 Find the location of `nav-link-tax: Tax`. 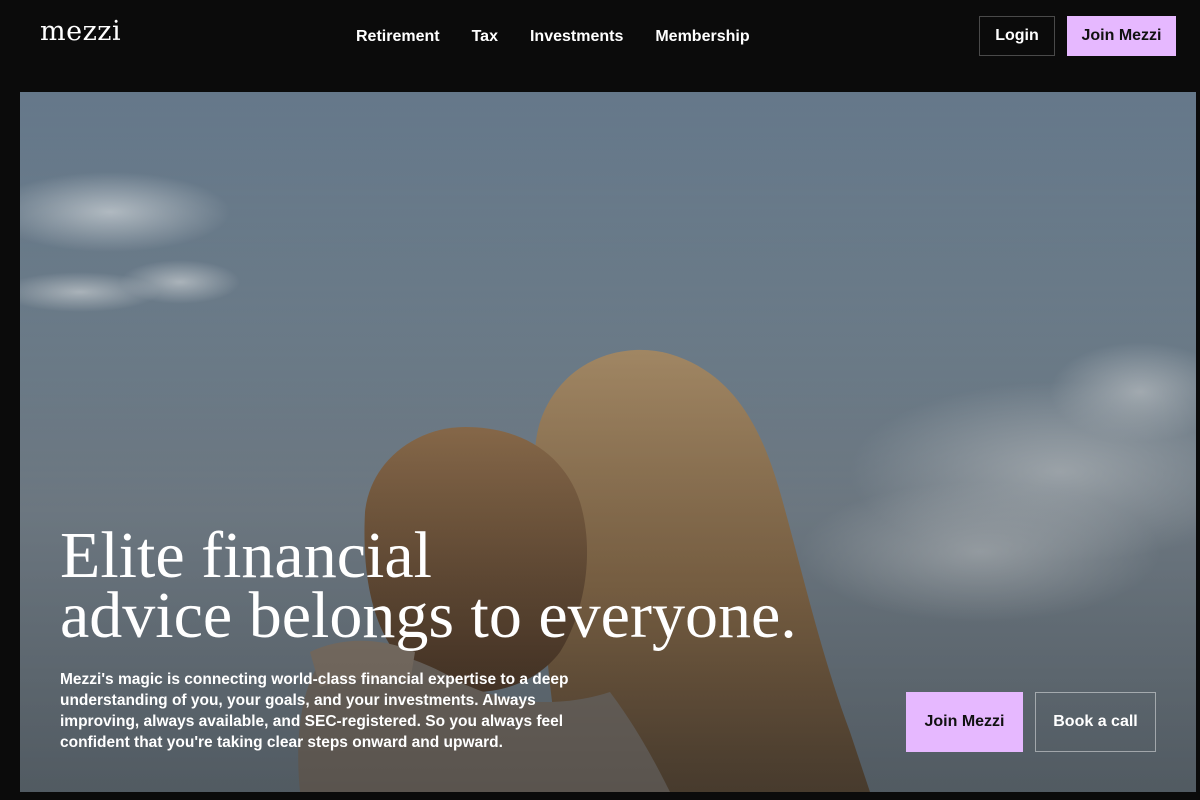

nav-link-tax: Tax is located at coordinates (485, 37).